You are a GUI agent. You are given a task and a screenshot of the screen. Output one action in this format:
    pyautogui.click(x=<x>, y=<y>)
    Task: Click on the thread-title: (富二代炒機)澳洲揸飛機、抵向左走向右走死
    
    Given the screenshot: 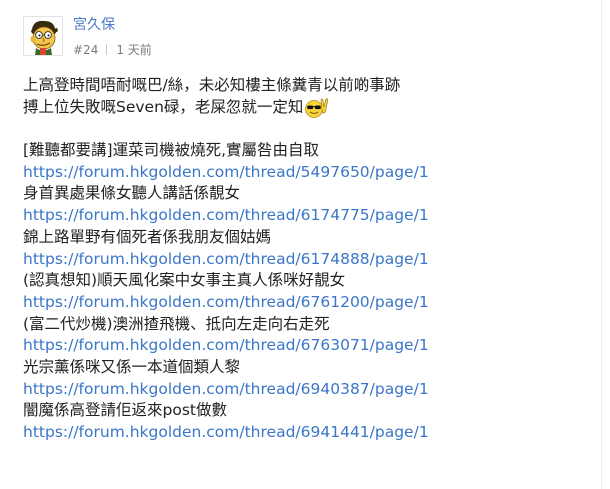 What is the action you would take?
    pyautogui.click(x=303, y=325)
    